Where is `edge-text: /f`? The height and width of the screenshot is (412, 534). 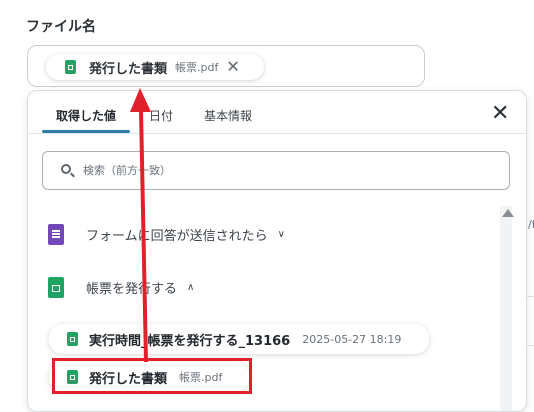
edge-text: /f is located at coordinates (531, 224).